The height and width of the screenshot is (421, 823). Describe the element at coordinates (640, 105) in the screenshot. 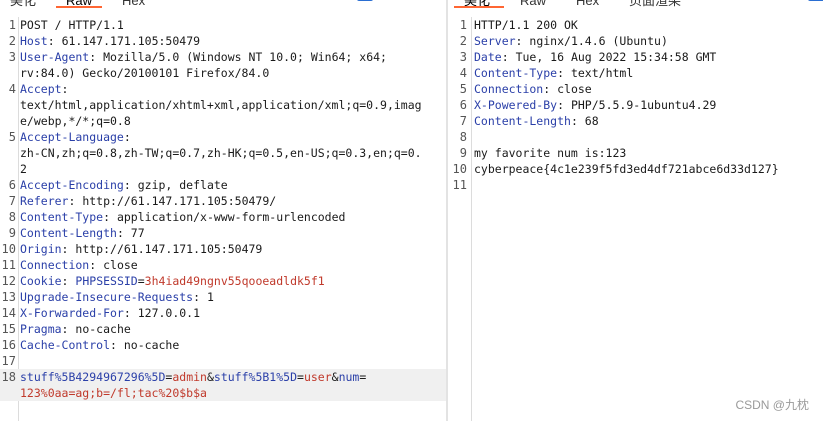

I see `header-value: PHP/5.5.9-1ubuntu4.29` at that location.